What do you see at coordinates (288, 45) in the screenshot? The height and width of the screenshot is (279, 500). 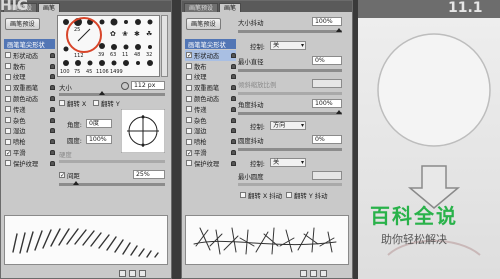 I see `control-select-size: 关` at bounding box center [288, 45].